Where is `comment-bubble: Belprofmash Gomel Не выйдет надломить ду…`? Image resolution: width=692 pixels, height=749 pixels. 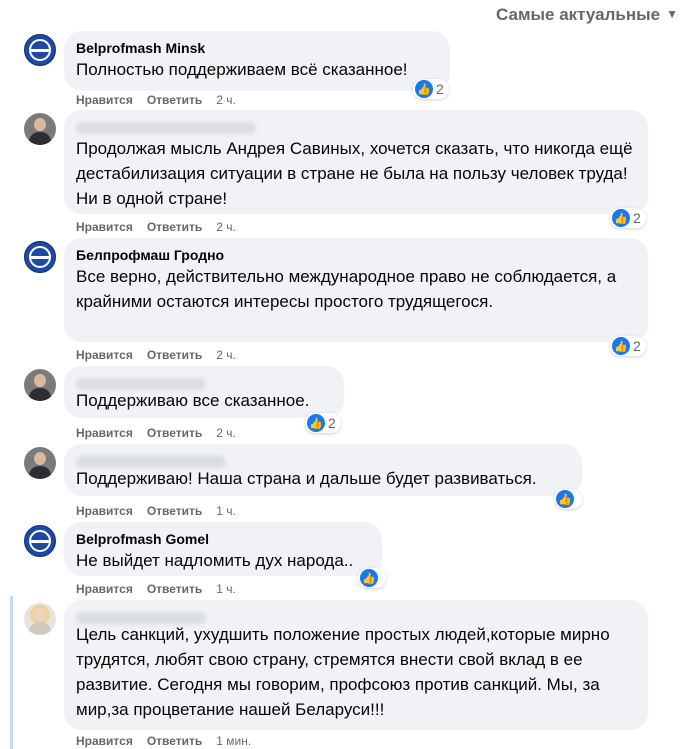 comment-bubble: Belprofmash Gomel Не выйдет надломить ду… is located at coordinates (223, 549).